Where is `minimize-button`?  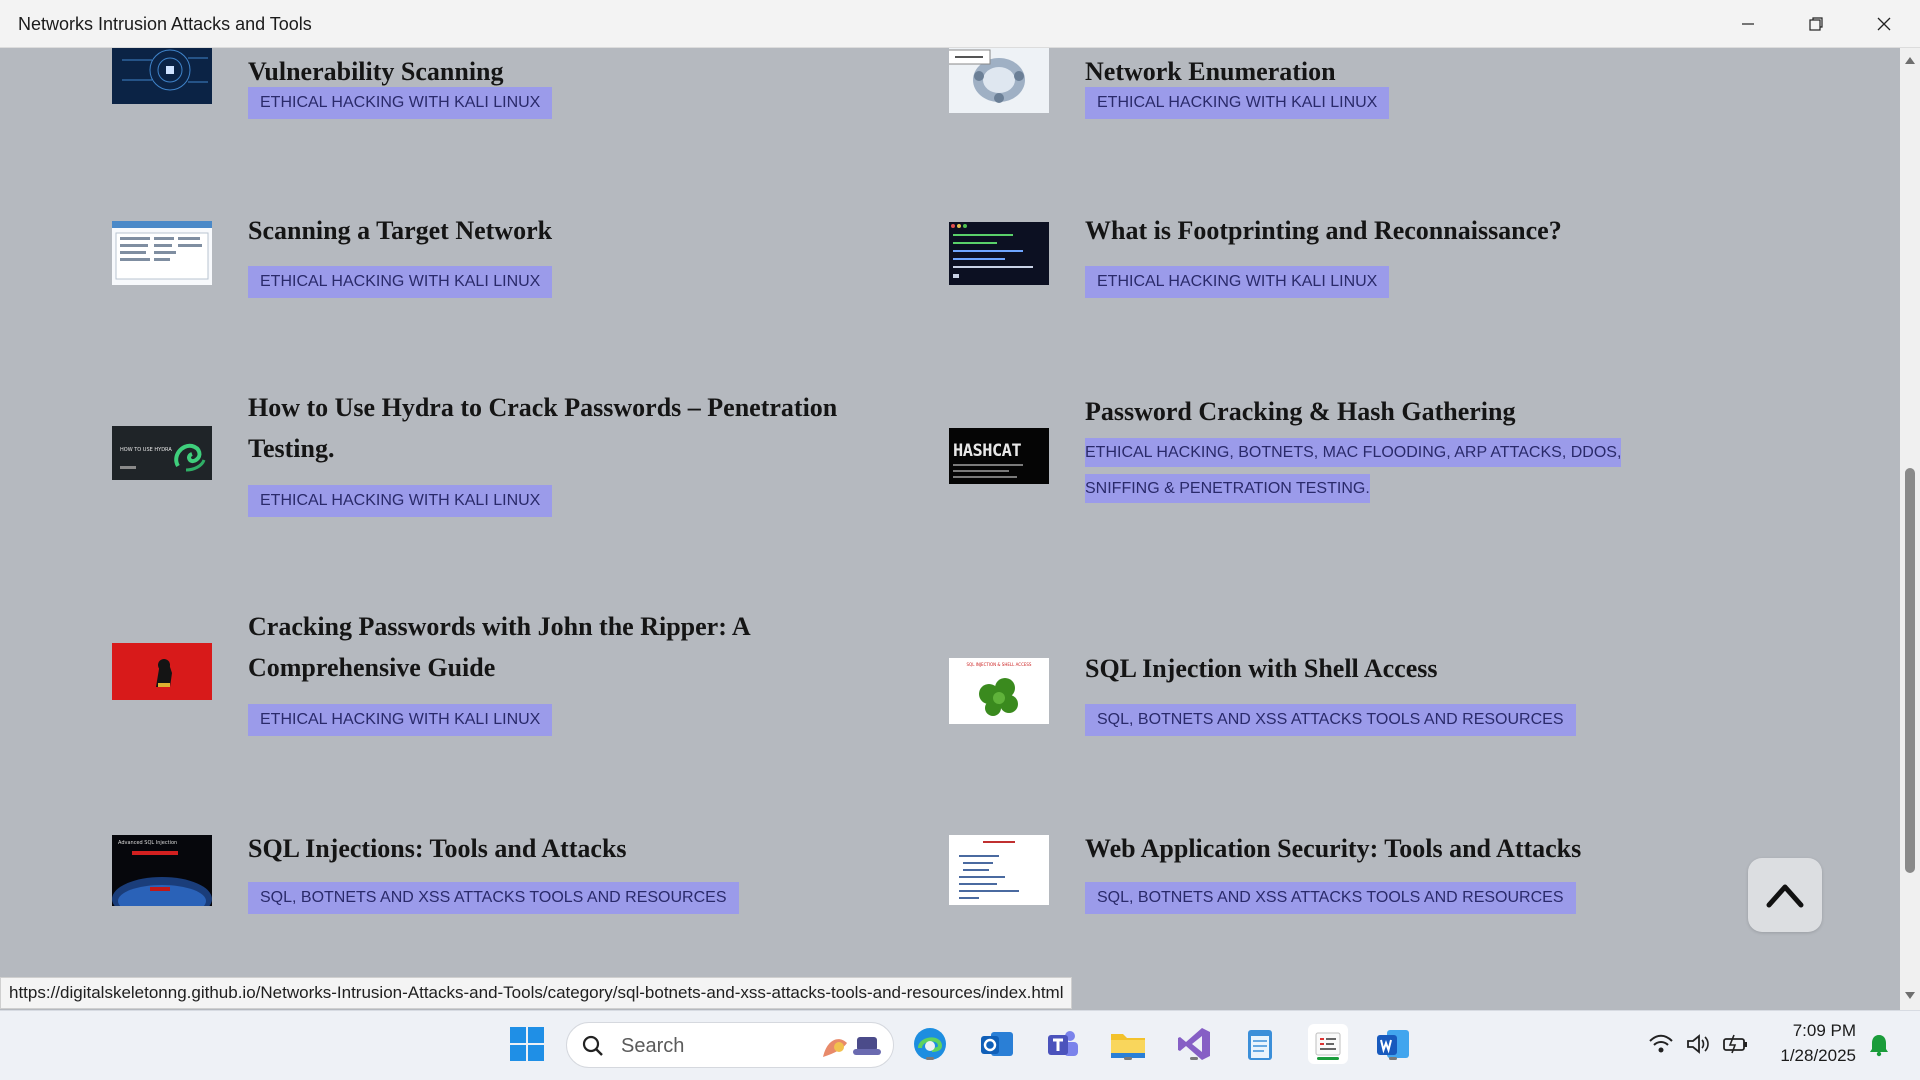
minimize-button is located at coordinates (1748, 24).